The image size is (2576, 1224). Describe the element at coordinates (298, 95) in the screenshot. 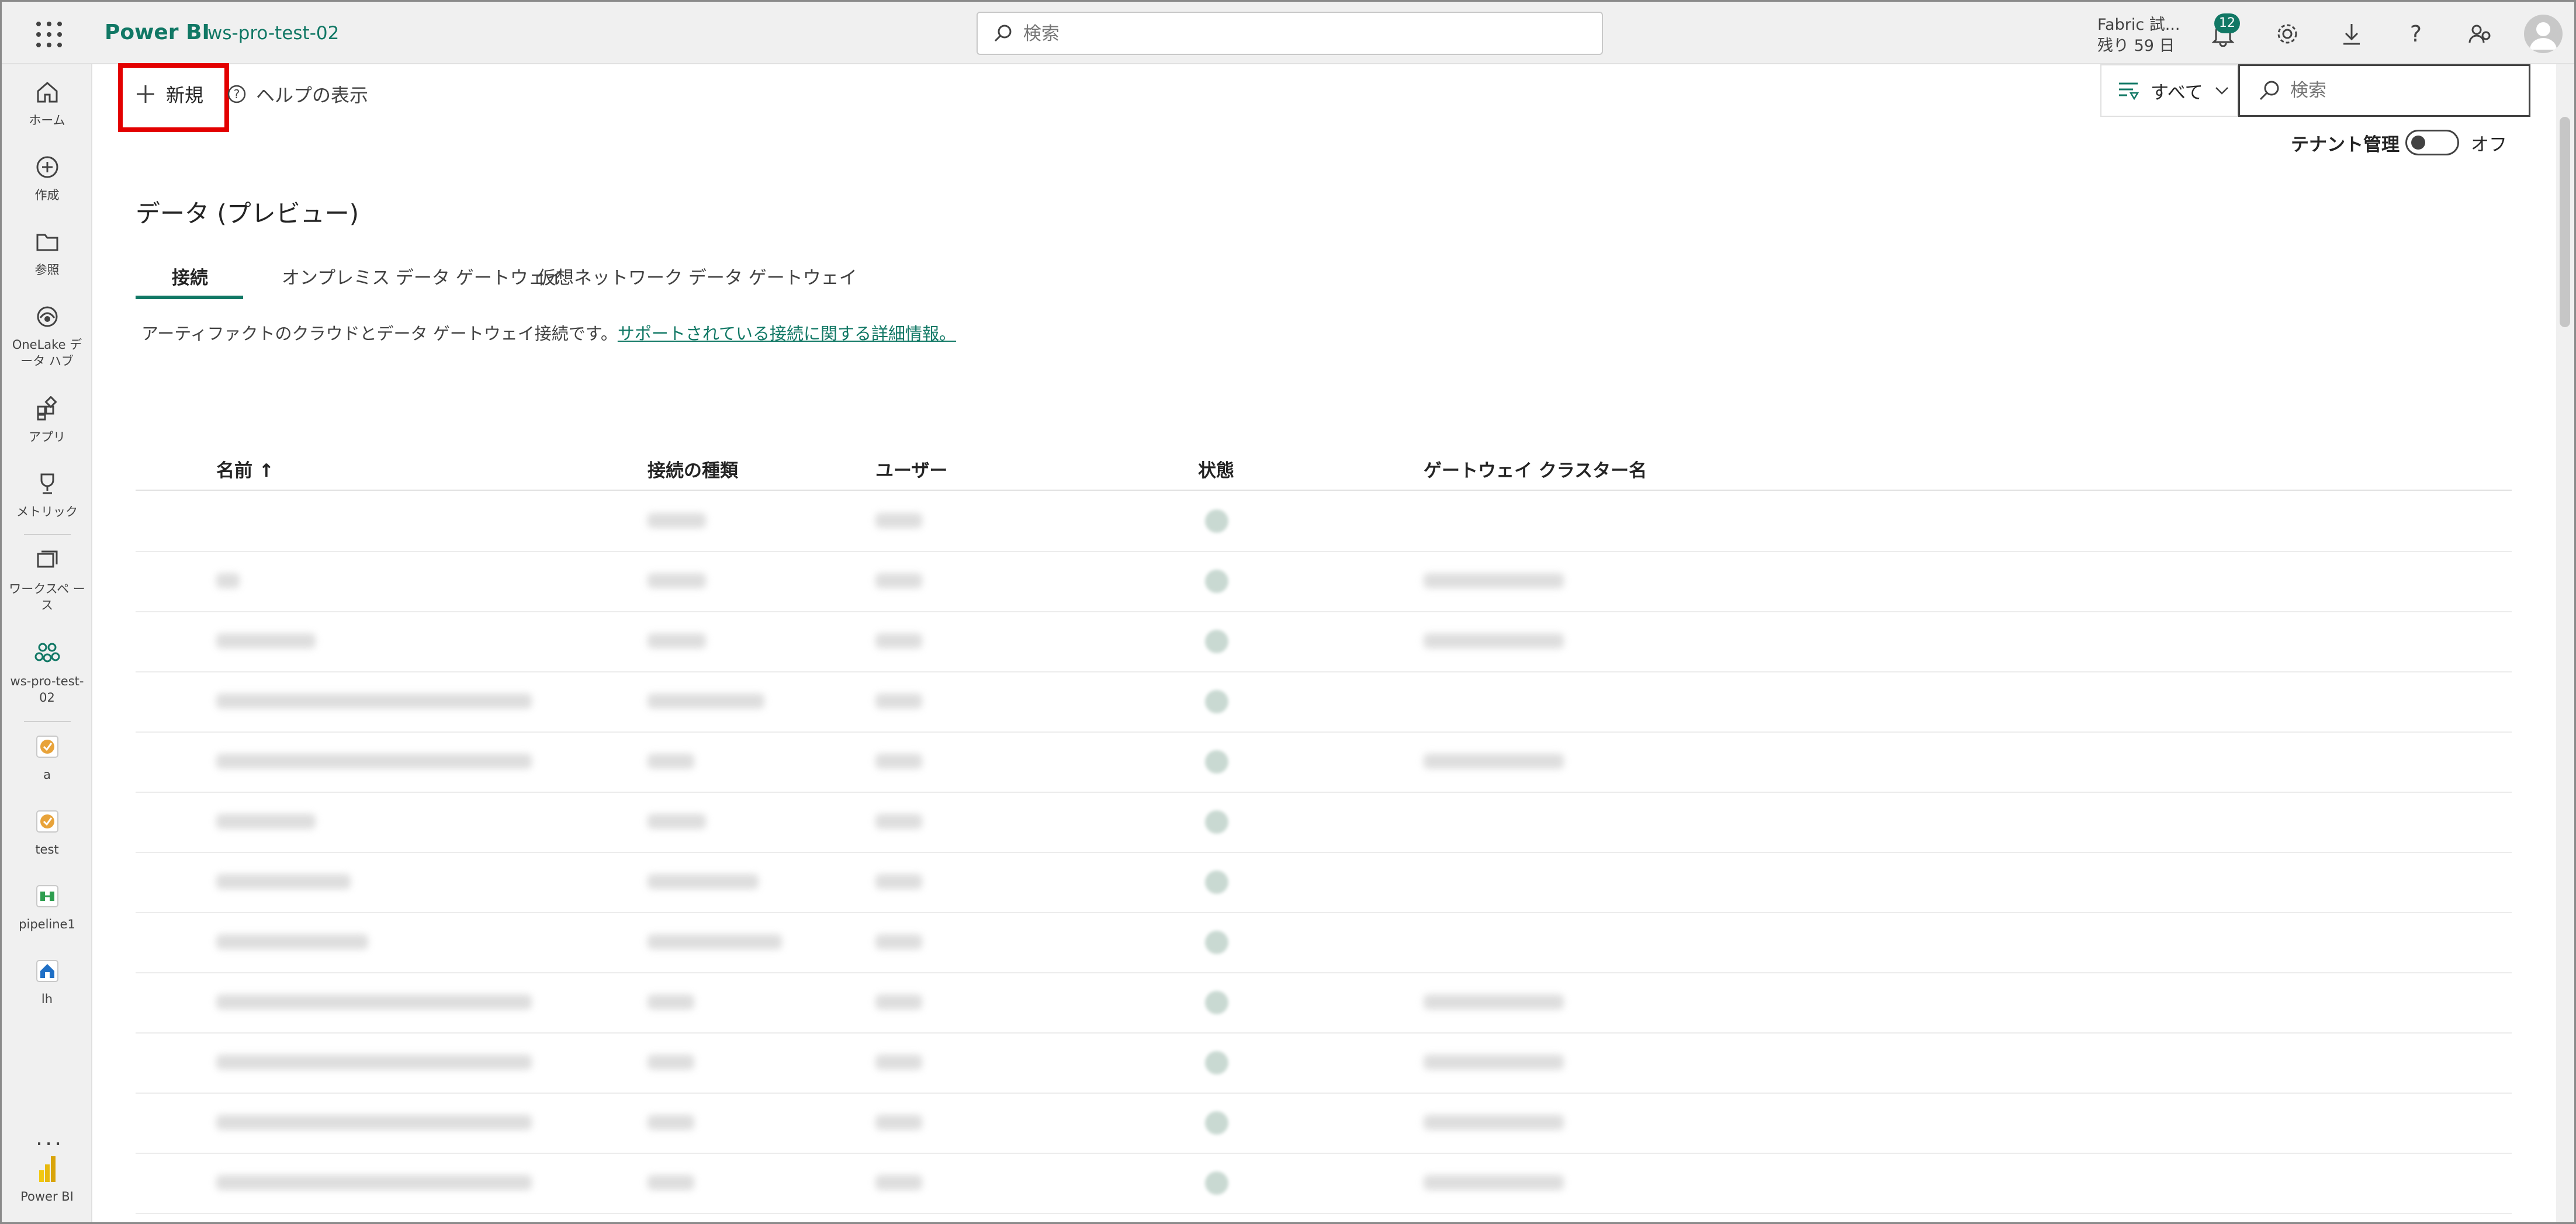

I see `help-button: ? ヘルプの表示` at that location.